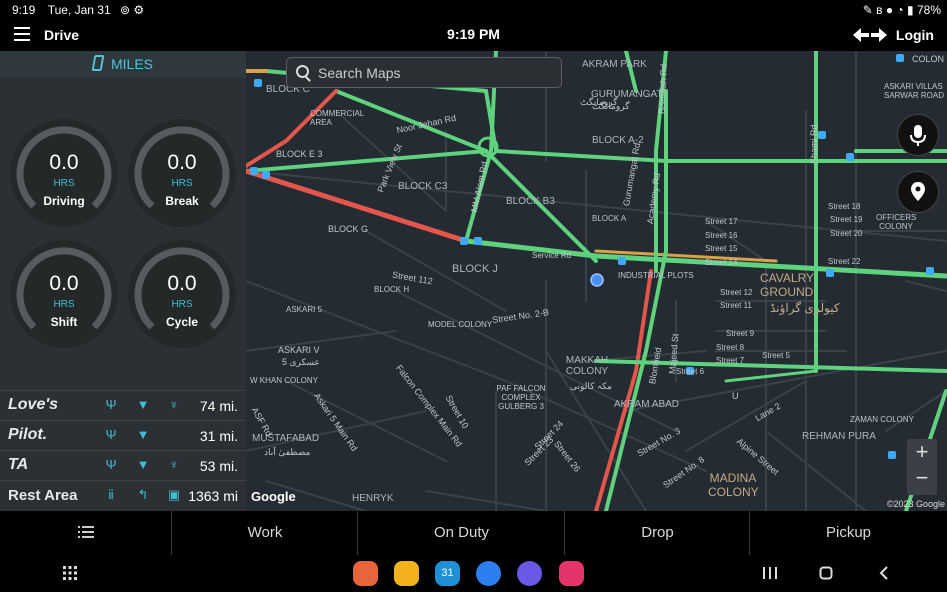 This screenshot has height=592, width=947. Describe the element at coordinates (64, 294) in the screenshot. I see `gauge-shift: 0.0 HRS Shift` at that location.